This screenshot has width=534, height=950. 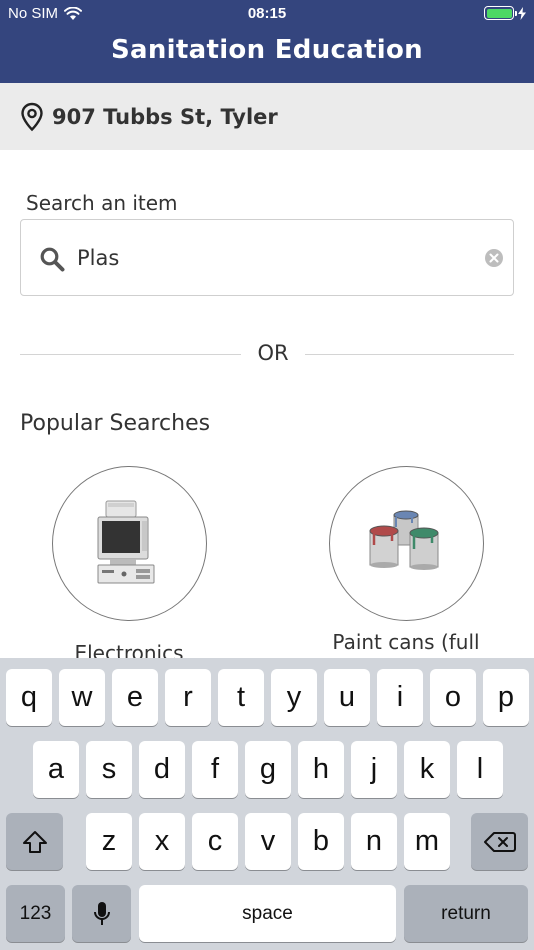 What do you see at coordinates (374, 841) in the screenshot?
I see `key-n: n` at bounding box center [374, 841].